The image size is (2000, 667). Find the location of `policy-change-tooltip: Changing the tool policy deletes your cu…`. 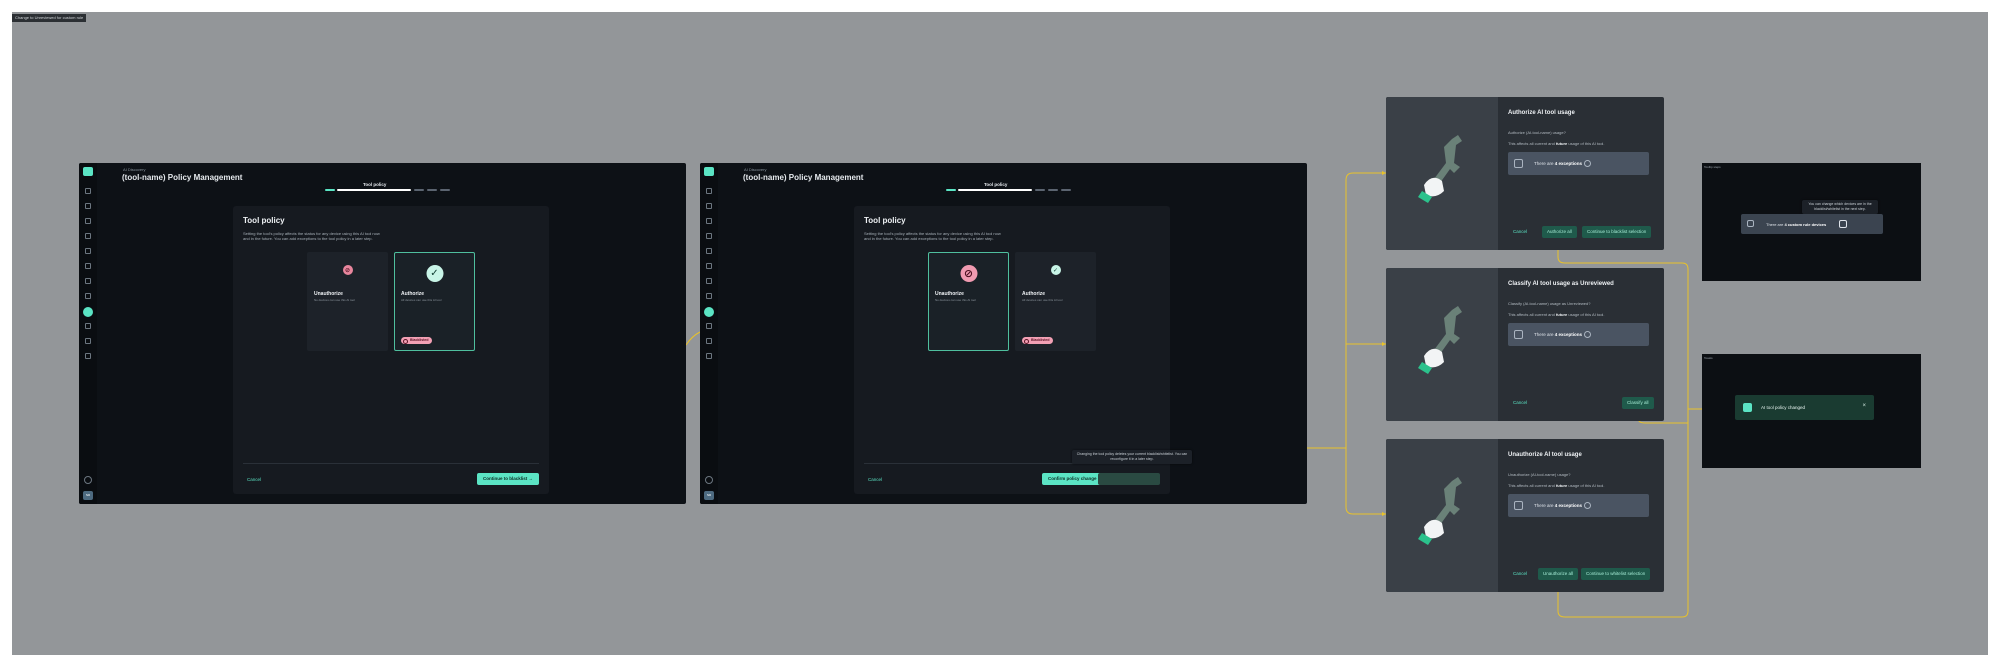

policy-change-tooltip: Changing the tool policy deletes your cu… is located at coordinates (1132, 457).